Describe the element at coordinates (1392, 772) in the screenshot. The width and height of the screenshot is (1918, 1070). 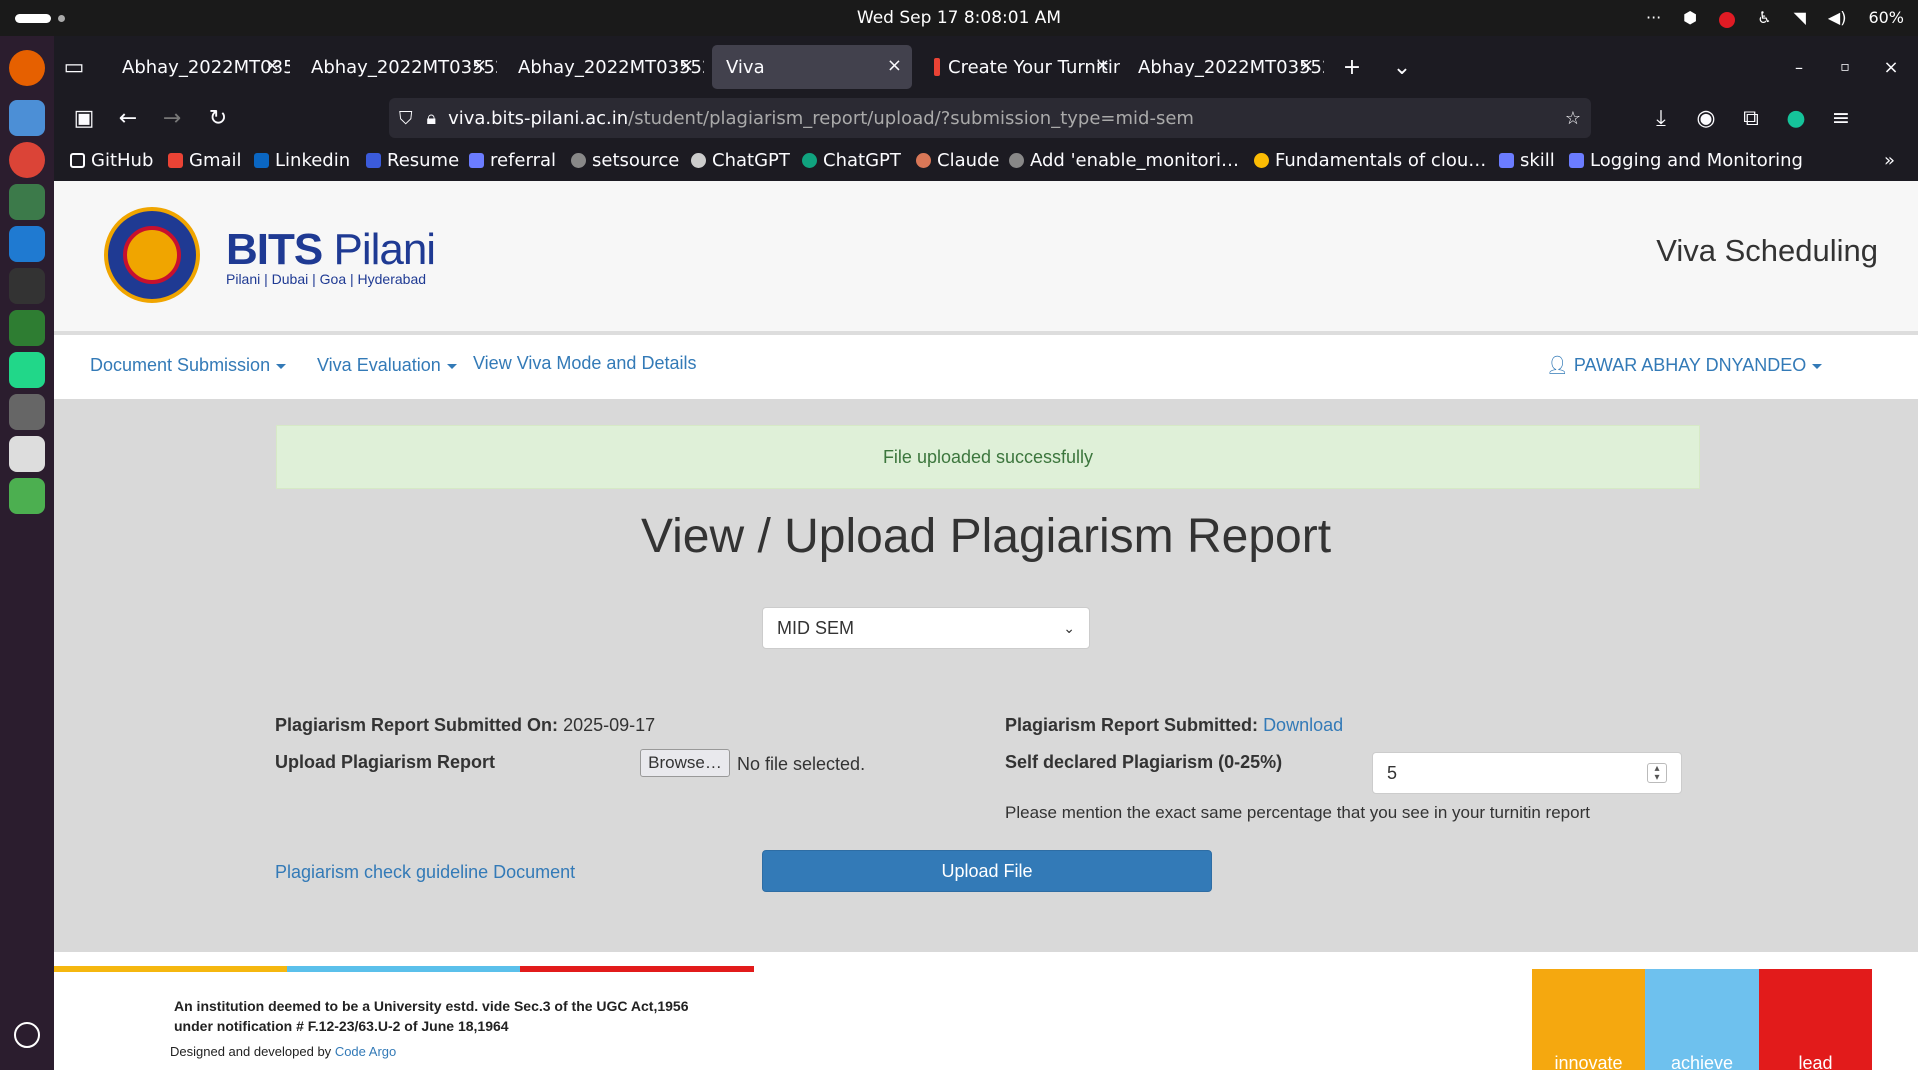
I see `input-value: 5` at that location.